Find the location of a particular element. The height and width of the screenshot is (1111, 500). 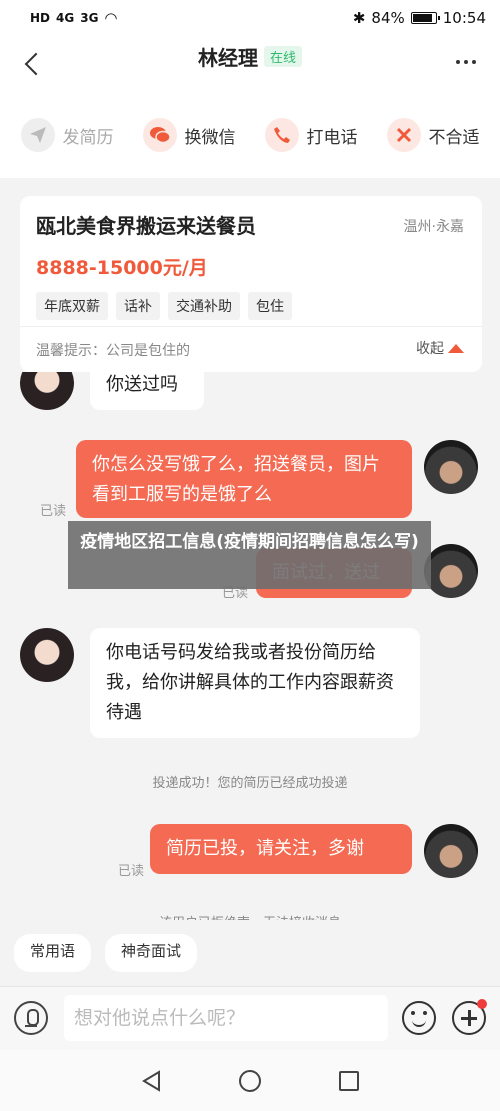

job-title: 瓯北美食界搬运来送餐员 is located at coordinates (146, 226).